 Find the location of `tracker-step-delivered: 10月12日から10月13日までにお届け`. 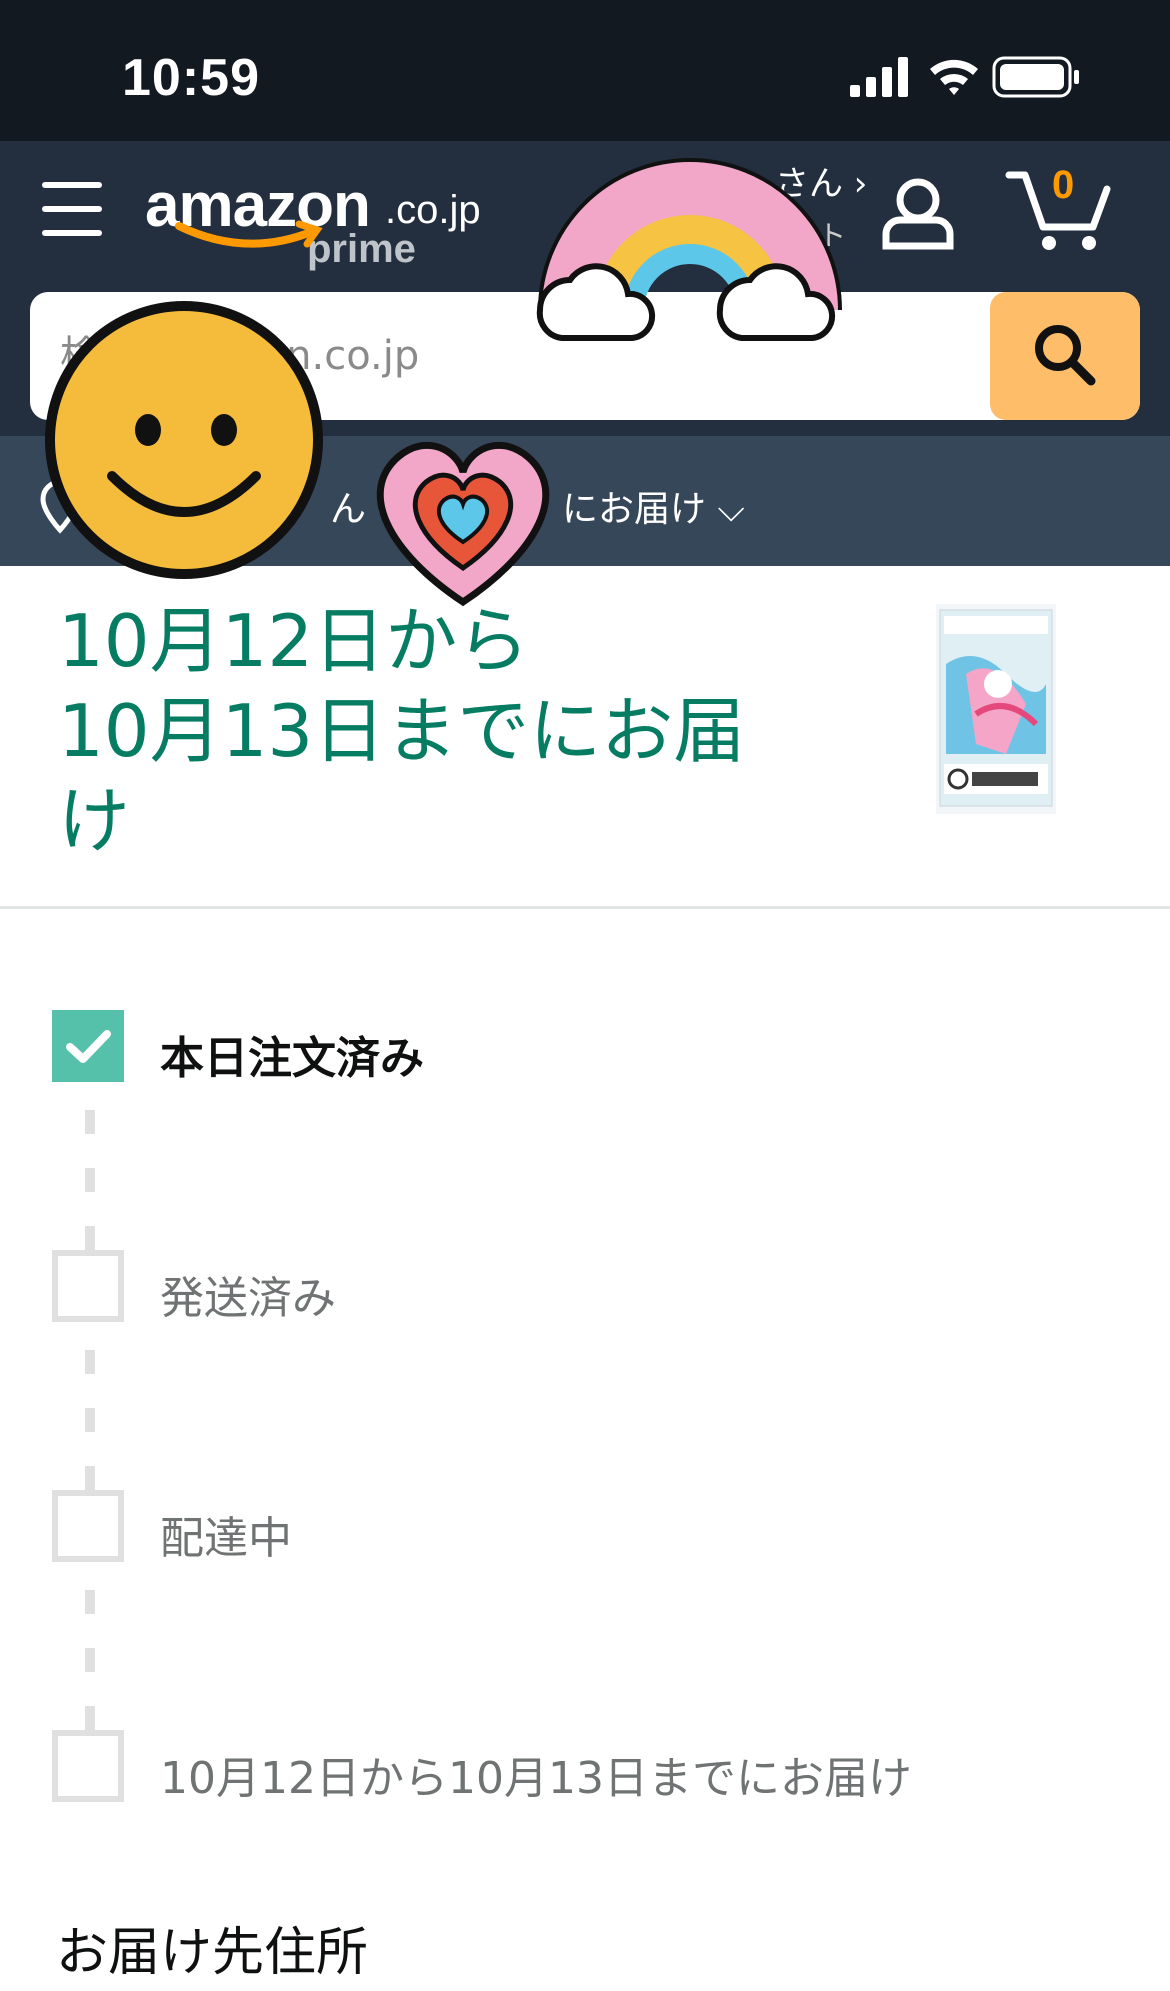

tracker-step-delivered: 10月12日から10月13日までにお届け is located at coordinates (502, 1770).